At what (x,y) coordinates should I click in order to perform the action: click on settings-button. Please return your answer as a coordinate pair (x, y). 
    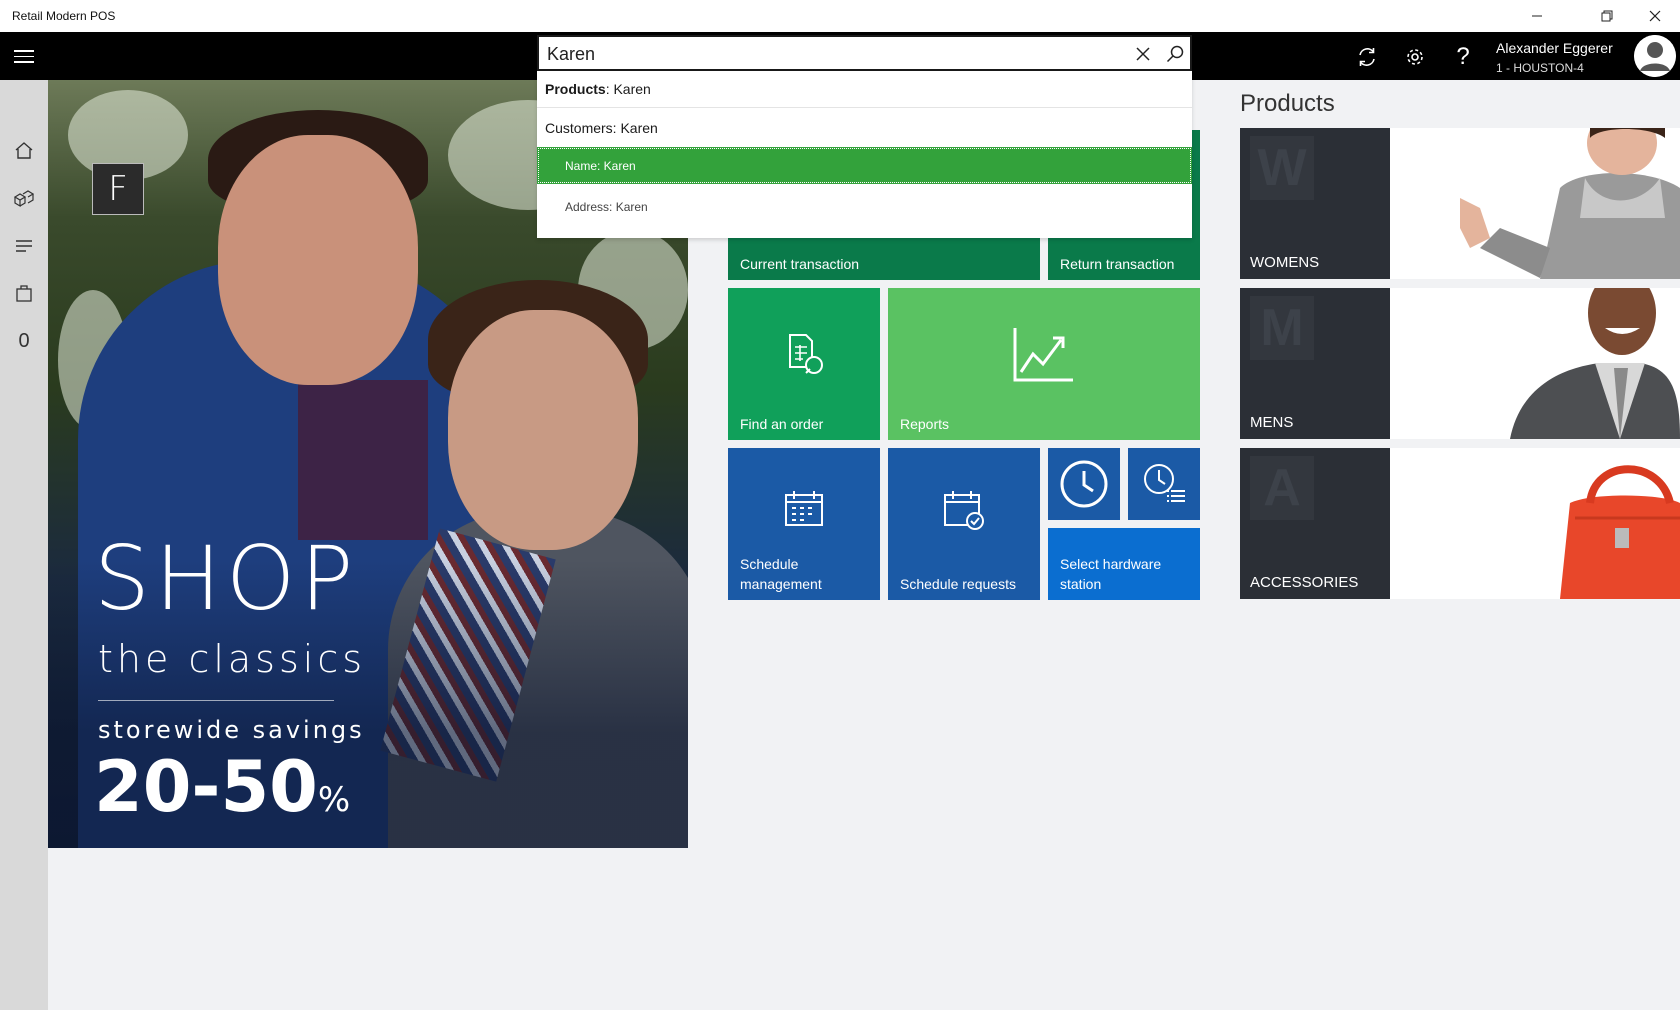
    Looking at the image, I should click on (1415, 57).